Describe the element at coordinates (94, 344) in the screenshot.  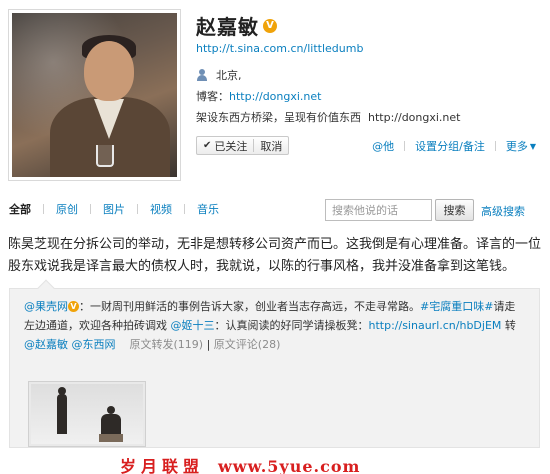
I see `mention-link: @东西网` at that location.